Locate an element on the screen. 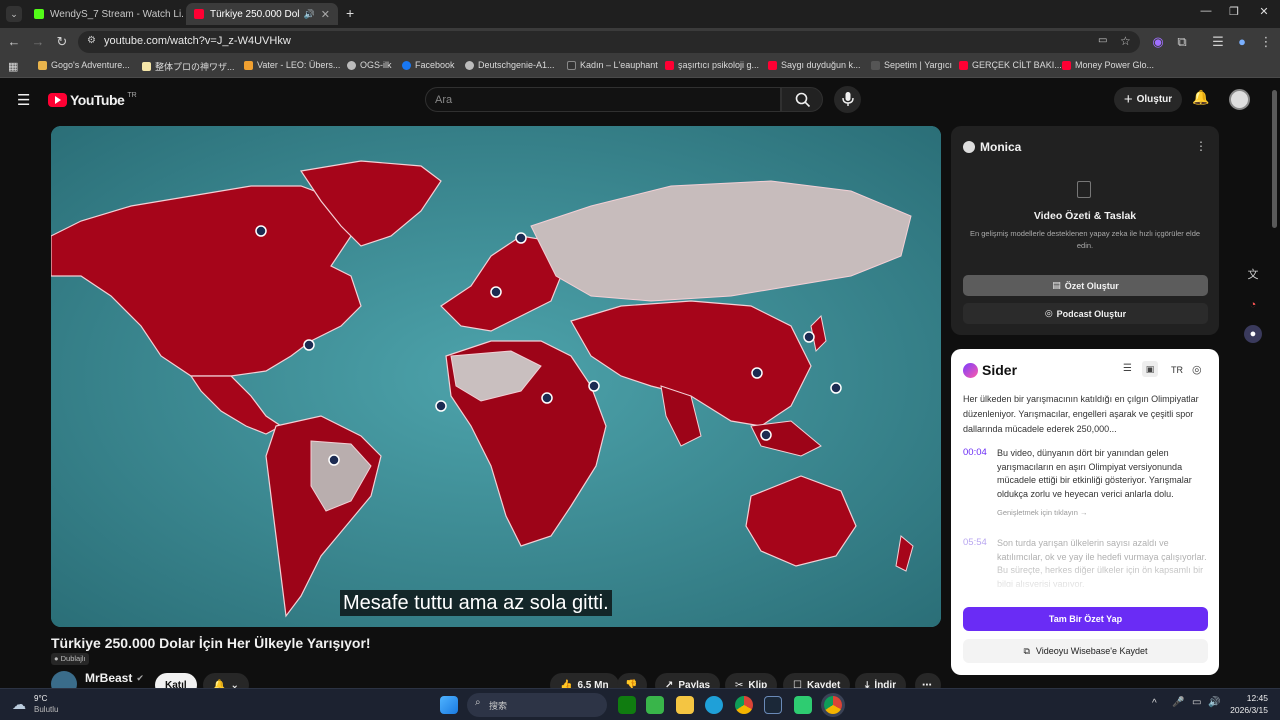  globe-icon is located at coordinates (469, 65).